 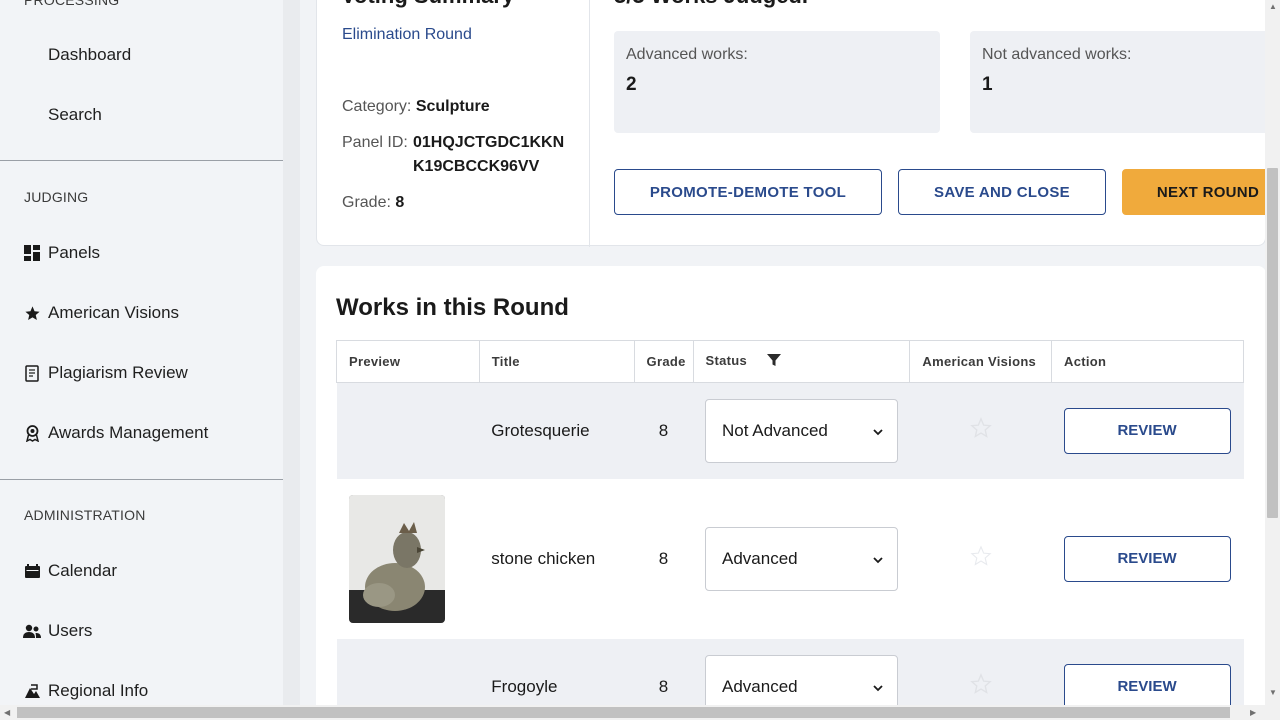 I want to click on horizontal-scrollbar: ◀ ▶, so click(x=640, y=712).